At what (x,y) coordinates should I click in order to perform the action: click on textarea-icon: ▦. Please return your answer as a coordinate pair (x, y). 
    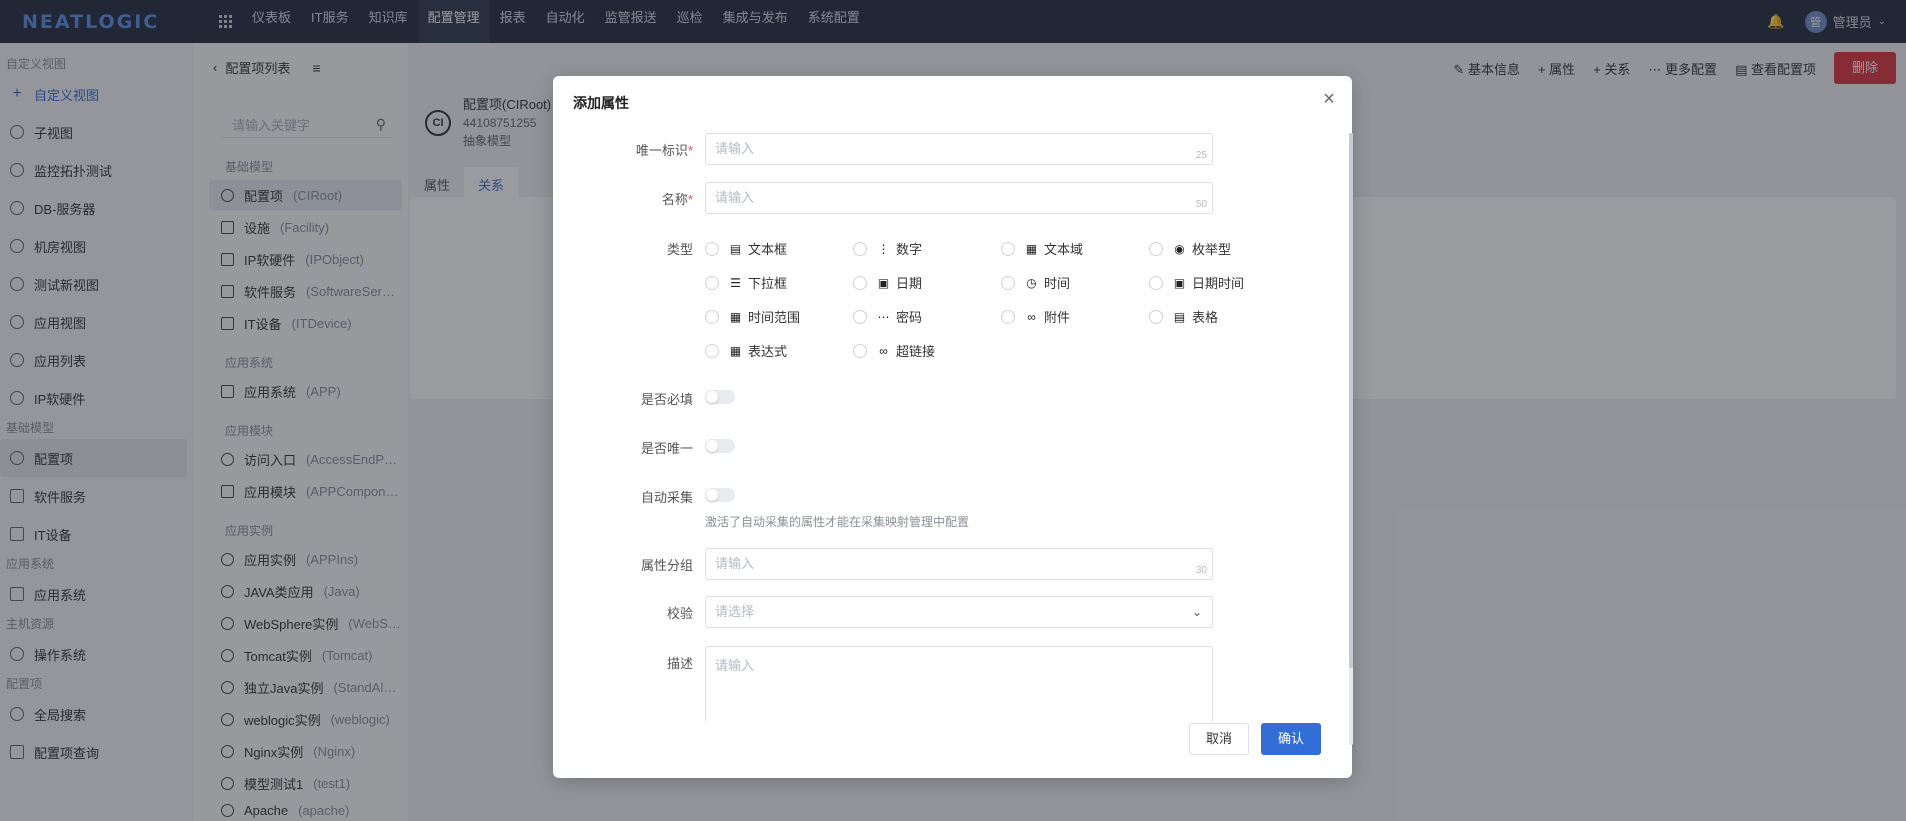
    Looking at the image, I should click on (1031, 248).